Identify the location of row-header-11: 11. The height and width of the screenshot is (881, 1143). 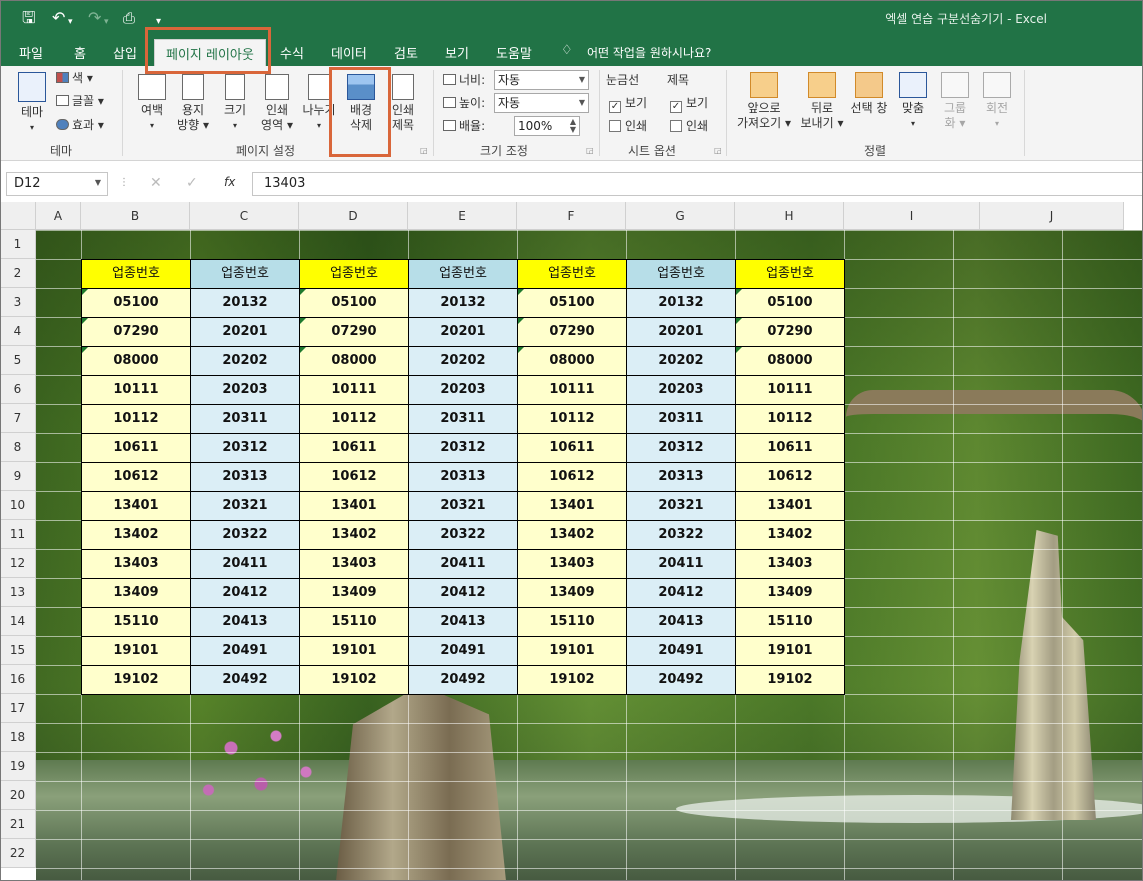
(18, 534).